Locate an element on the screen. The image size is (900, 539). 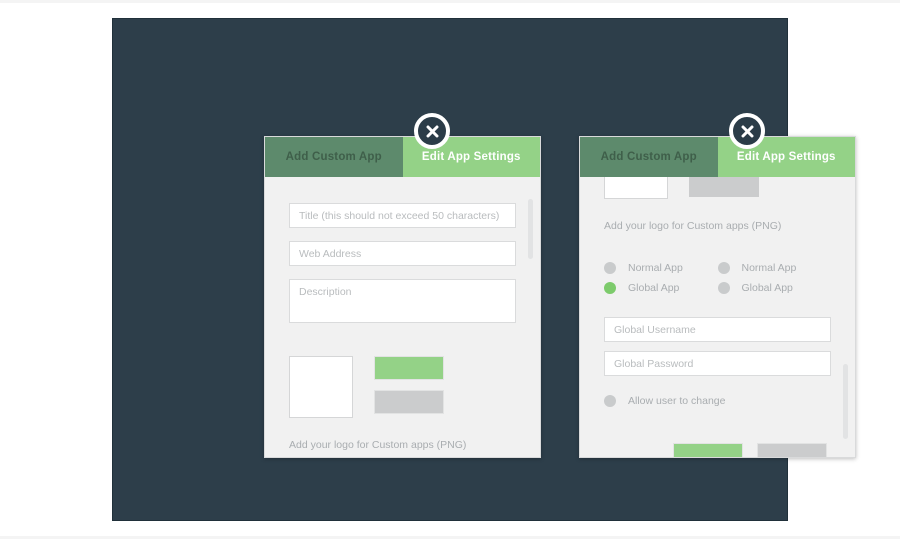
allow-user-to-change-label: Allow user to change is located at coordinates (677, 401).